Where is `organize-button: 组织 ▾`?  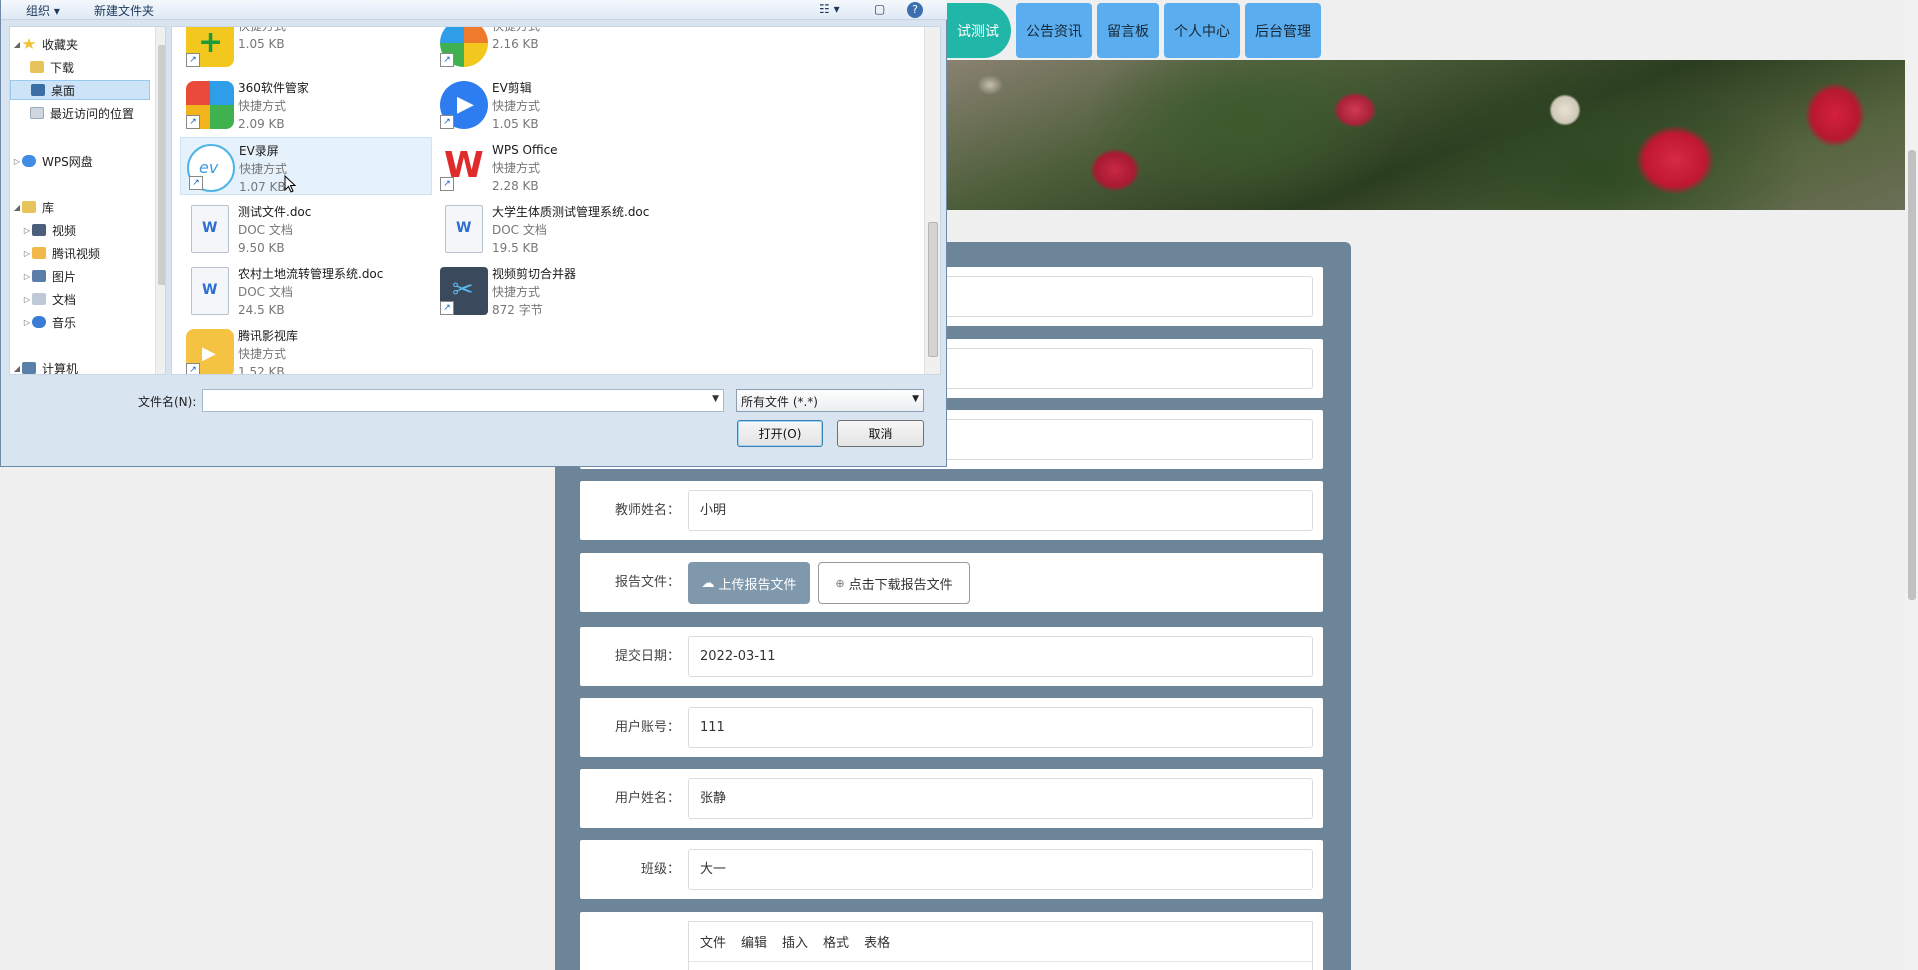 organize-button: 组织 ▾ is located at coordinates (43, 10).